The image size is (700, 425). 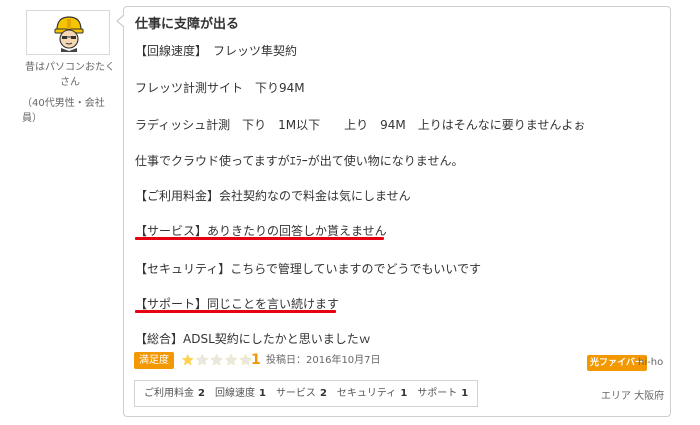 I want to click on review-line-radish-measure: ラディッシュ計測 下り 1M以下 上り 94M 上りはそんなに要りませんよぉ, so click(x=360, y=125).